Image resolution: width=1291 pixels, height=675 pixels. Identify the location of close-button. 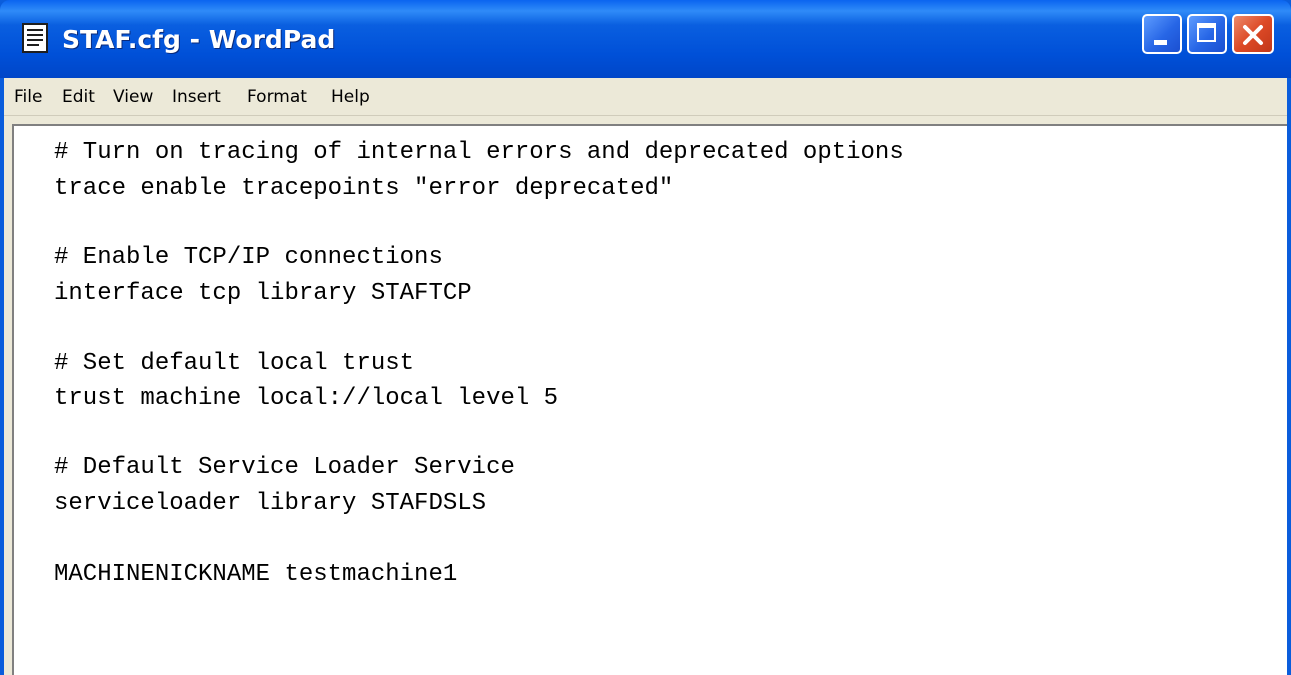
(1253, 34).